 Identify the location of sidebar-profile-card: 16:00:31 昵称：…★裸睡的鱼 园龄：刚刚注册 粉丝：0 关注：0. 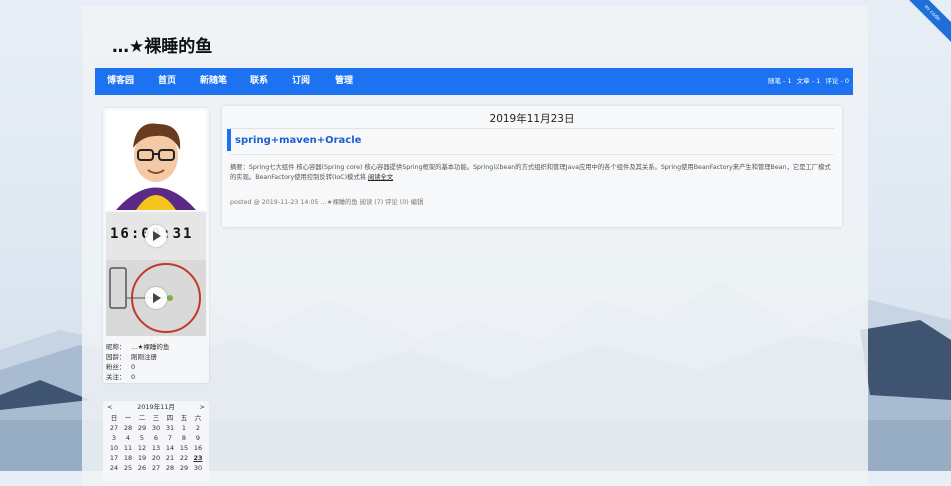
(156, 245).